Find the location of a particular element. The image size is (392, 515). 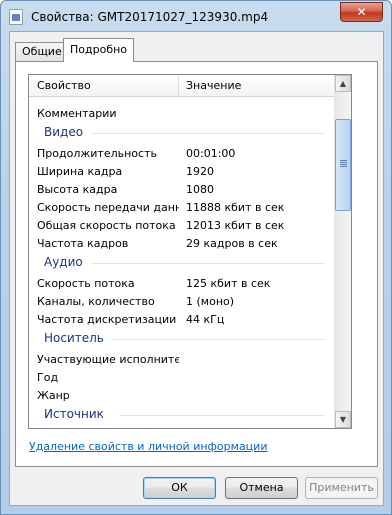

scroll-up-button: ▲ is located at coordinates (343, 83).